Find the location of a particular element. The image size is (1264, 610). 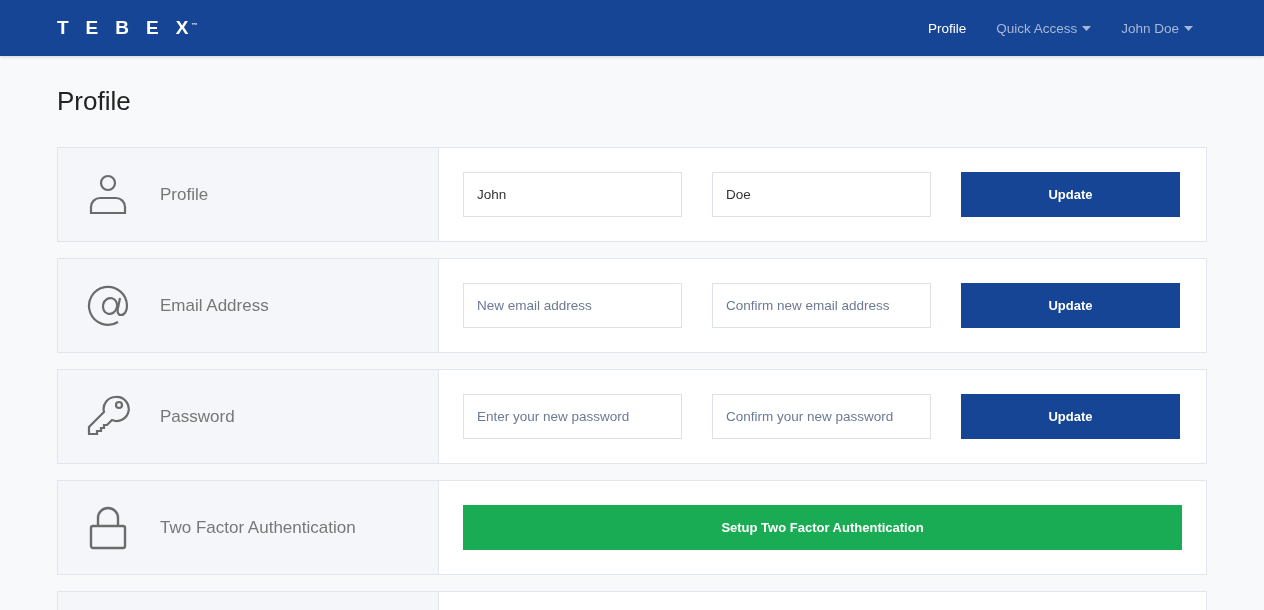

nav-link: John Doe is located at coordinates (1157, 28).